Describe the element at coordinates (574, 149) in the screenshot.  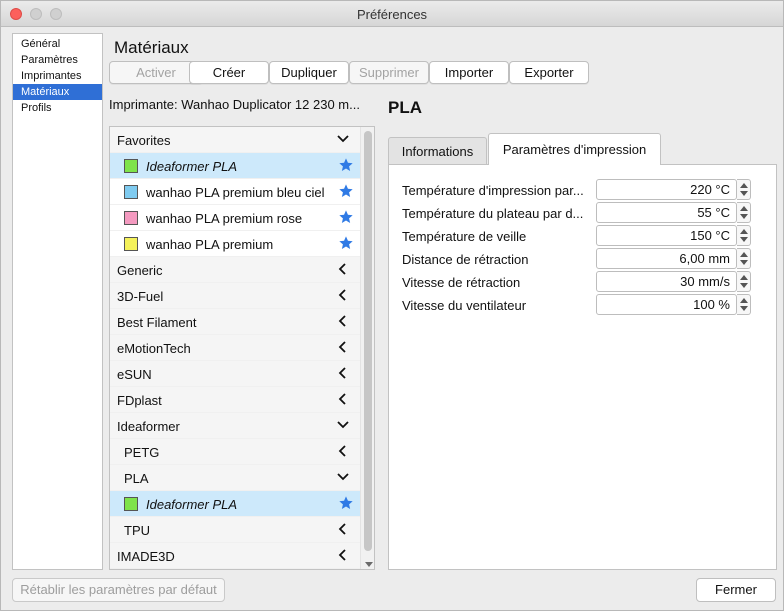
I see `tab-print-settings: Paramètres d'impression` at that location.